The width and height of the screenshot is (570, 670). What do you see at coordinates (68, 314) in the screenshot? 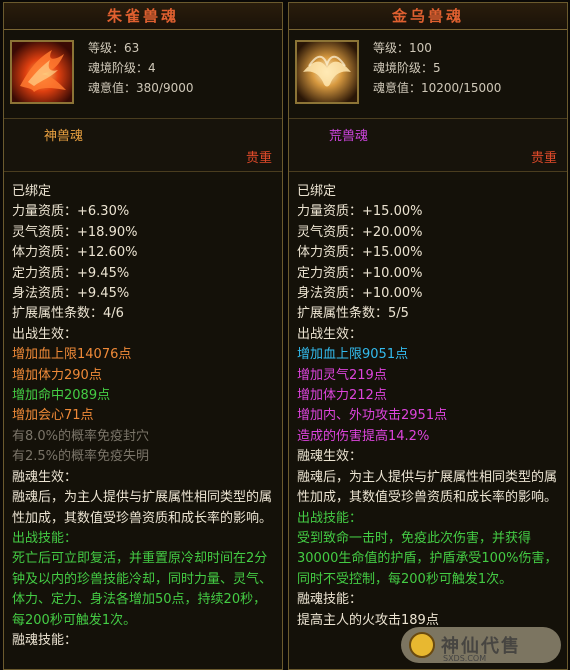
I see `attribute-line: 扩展属性条数：4/6` at bounding box center [68, 314].